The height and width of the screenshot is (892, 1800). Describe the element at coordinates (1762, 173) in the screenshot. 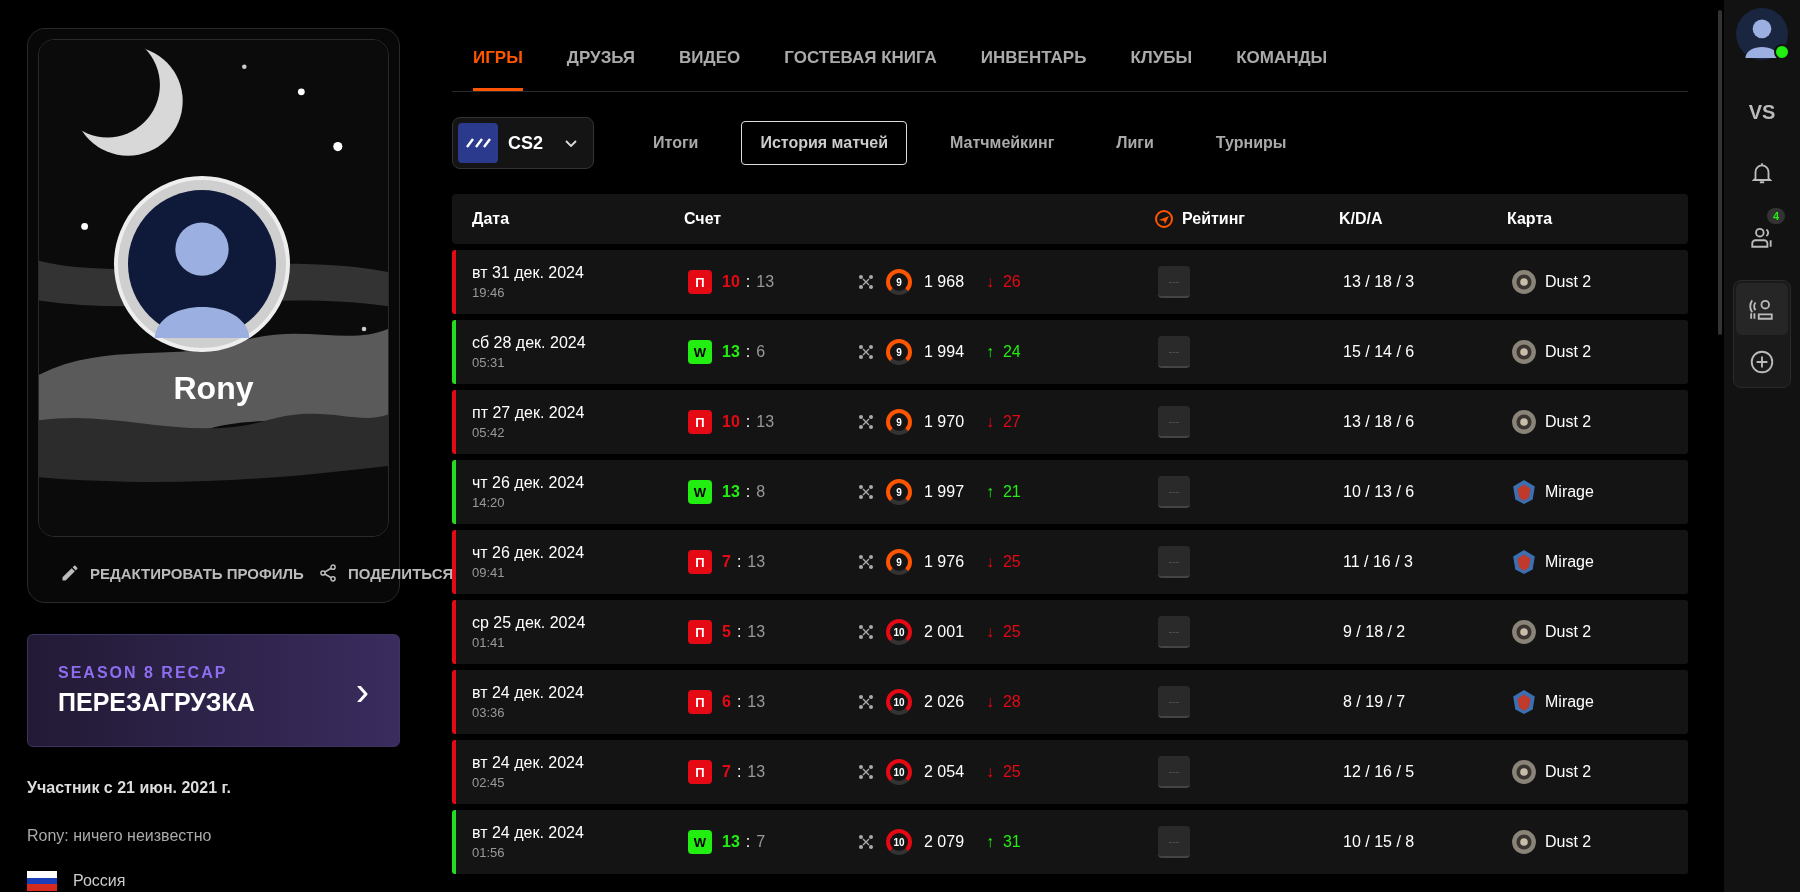

I see `bell-icon` at that location.